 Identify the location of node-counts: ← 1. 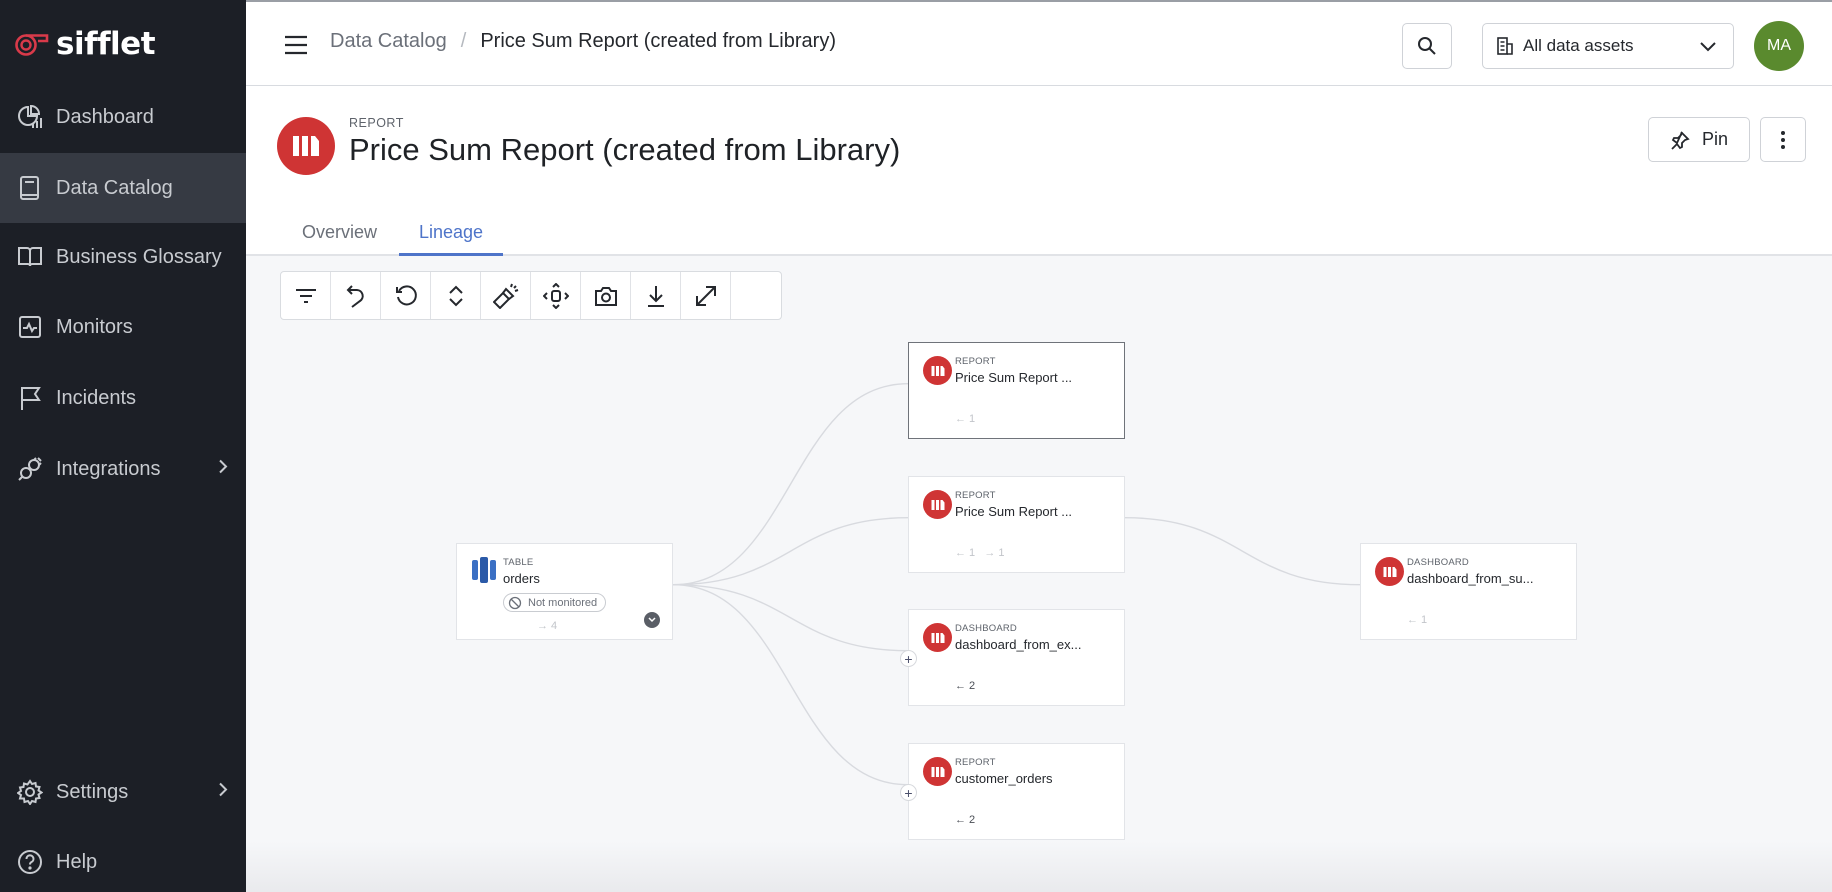
(965, 419).